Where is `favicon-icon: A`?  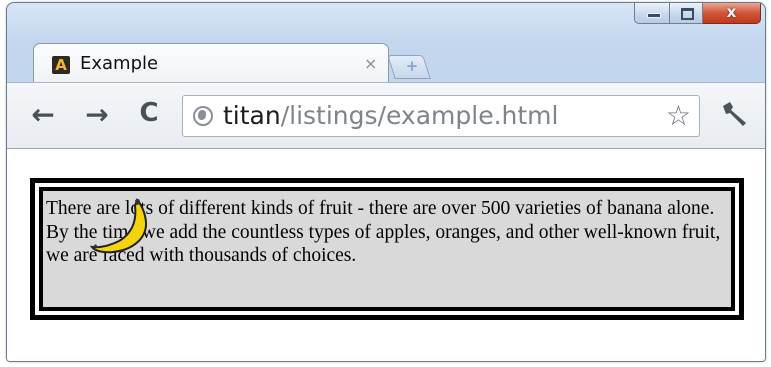 favicon-icon: A is located at coordinates (61, 65).